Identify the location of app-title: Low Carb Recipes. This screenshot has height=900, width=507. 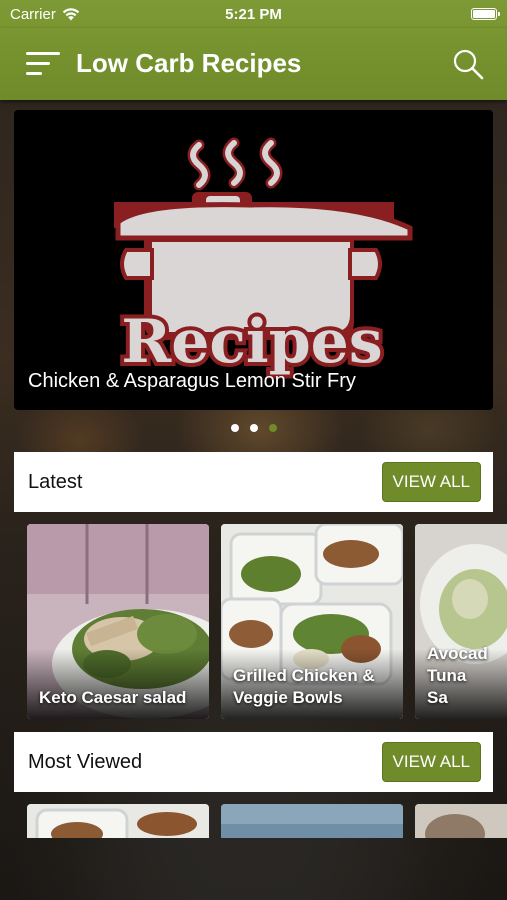
(189, 63).